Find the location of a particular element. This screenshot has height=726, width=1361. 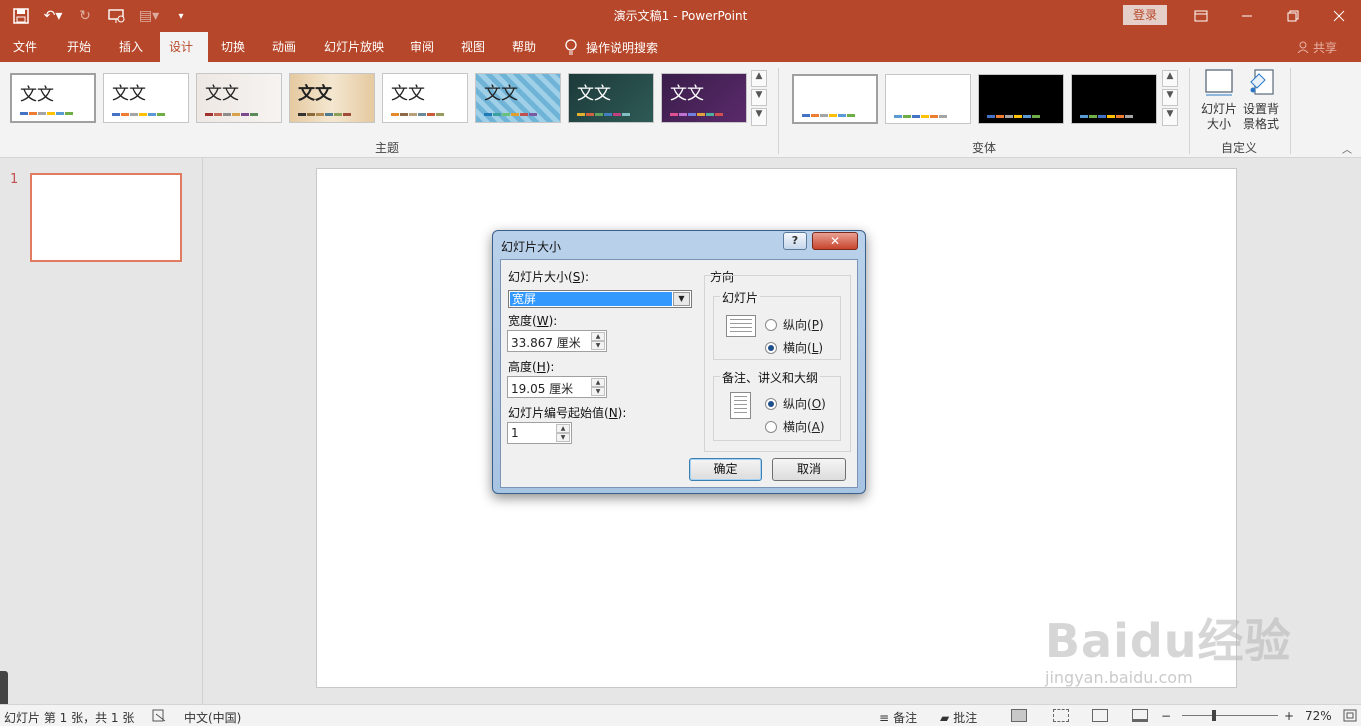

zoom-level: 72% is located at coordinates (1318, 716).